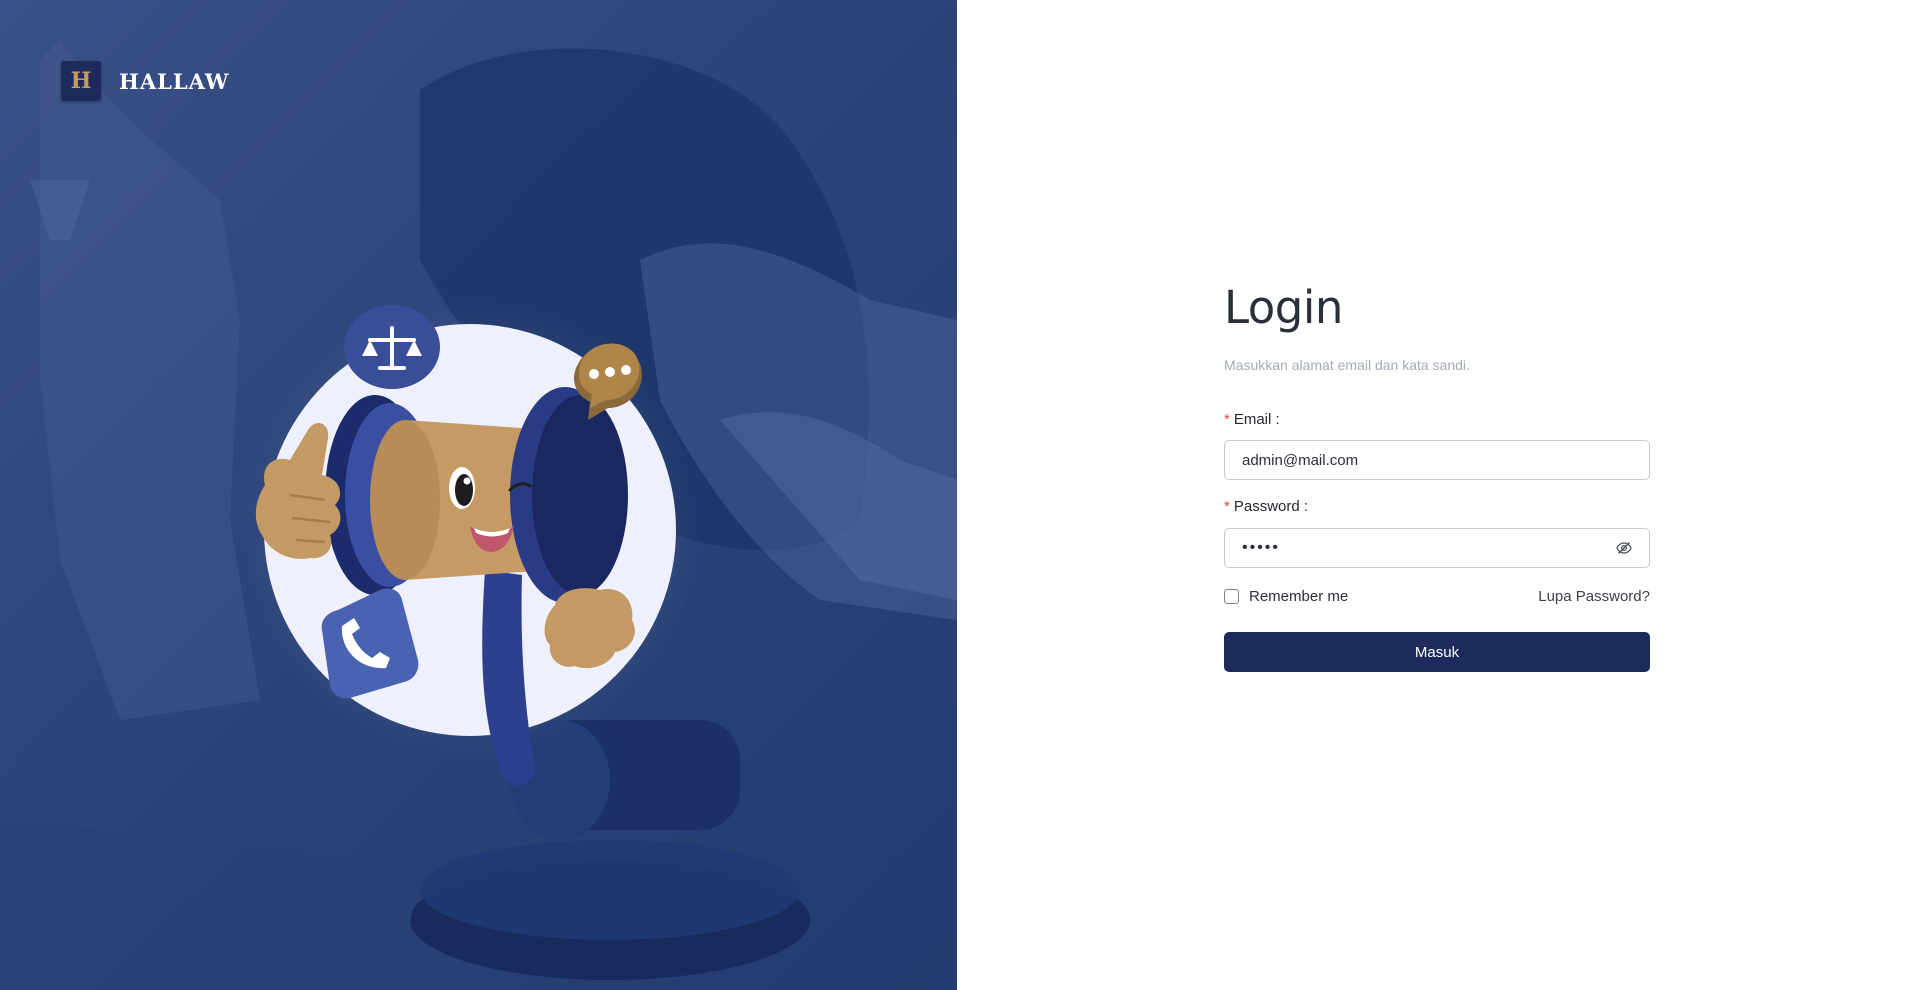 This screenshot has height=990, width=1917. I want to click on password-field, so click(1437, 548).